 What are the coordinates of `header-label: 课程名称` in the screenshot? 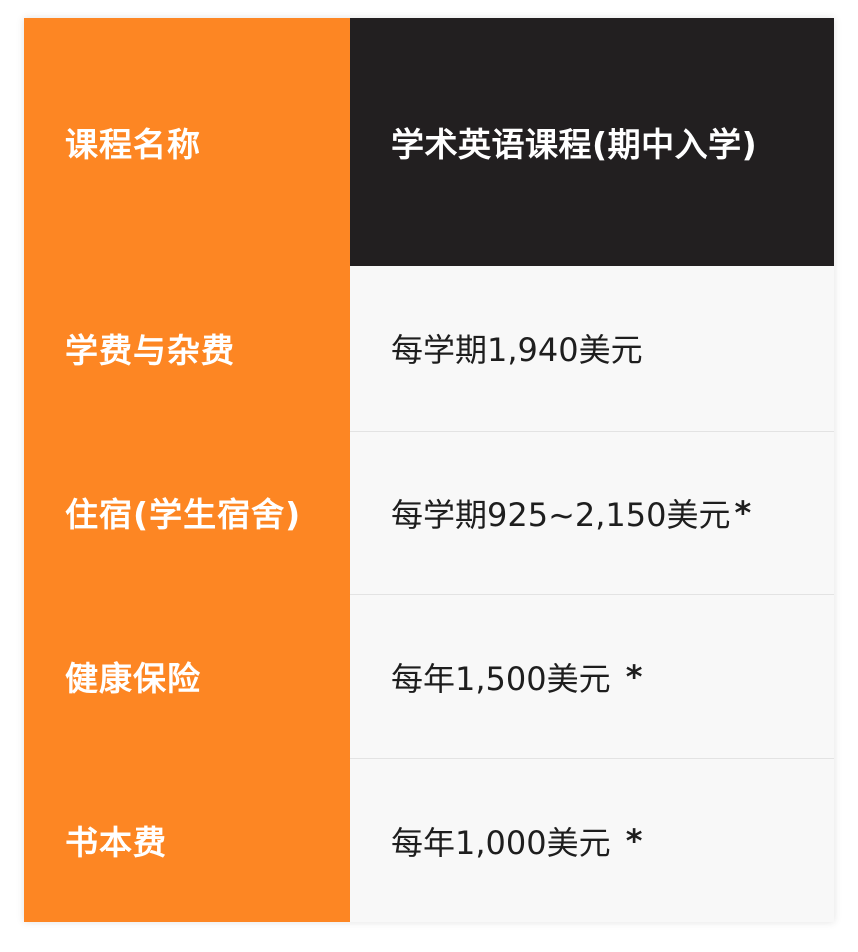 It's located at (133, 144).